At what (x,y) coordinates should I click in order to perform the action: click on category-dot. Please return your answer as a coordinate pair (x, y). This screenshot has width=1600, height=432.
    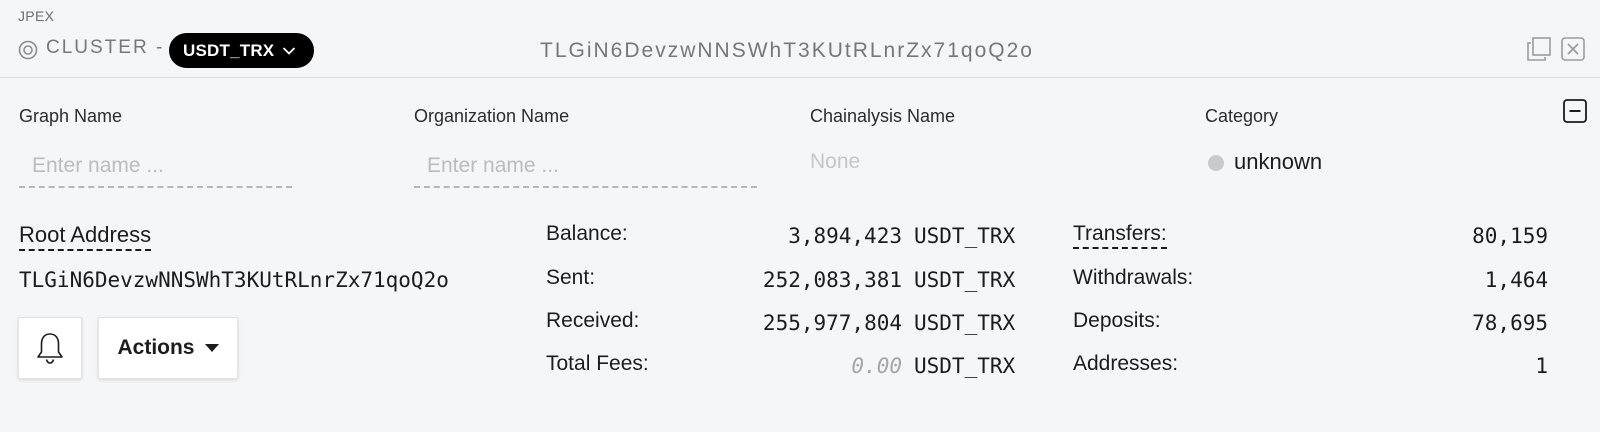
    Looking at the image, I should click on (1216, 163).